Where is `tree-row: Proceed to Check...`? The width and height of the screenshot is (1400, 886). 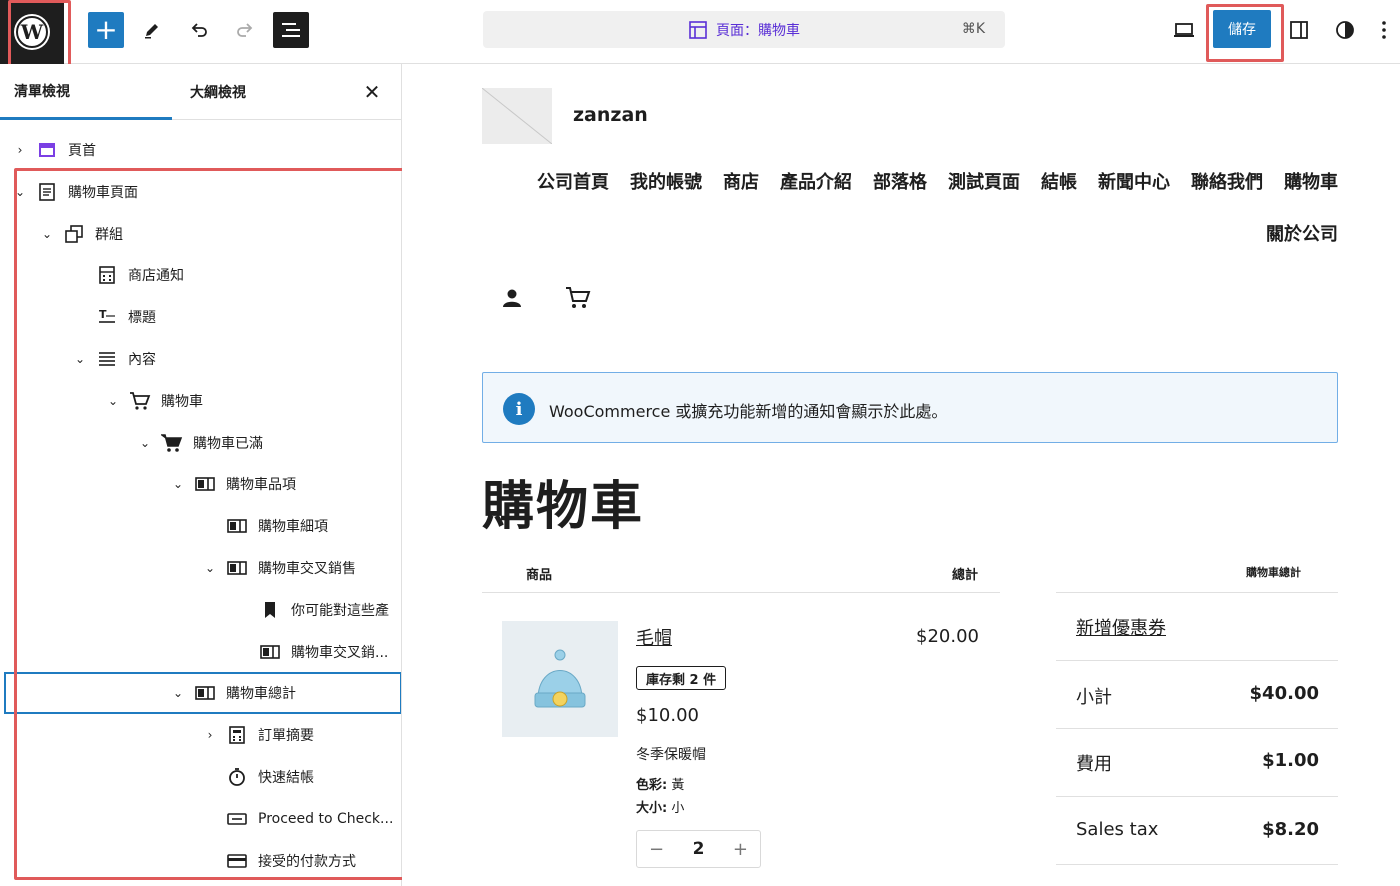
tree-row: Proceed to Check... is located at coordinates (298, 819).